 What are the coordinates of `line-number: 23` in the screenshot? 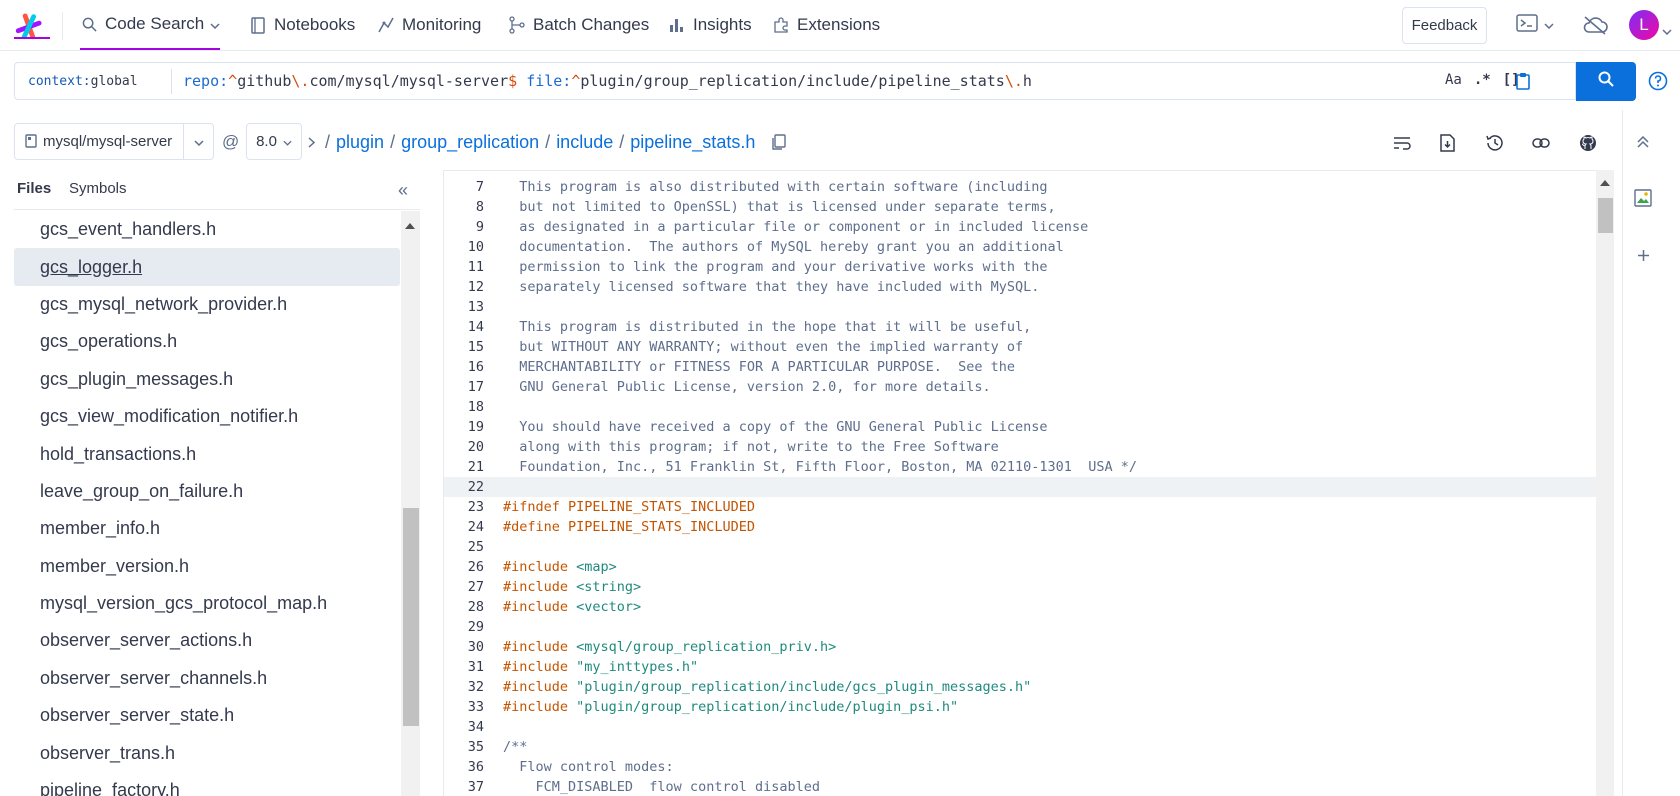 It's located at (464, 507).